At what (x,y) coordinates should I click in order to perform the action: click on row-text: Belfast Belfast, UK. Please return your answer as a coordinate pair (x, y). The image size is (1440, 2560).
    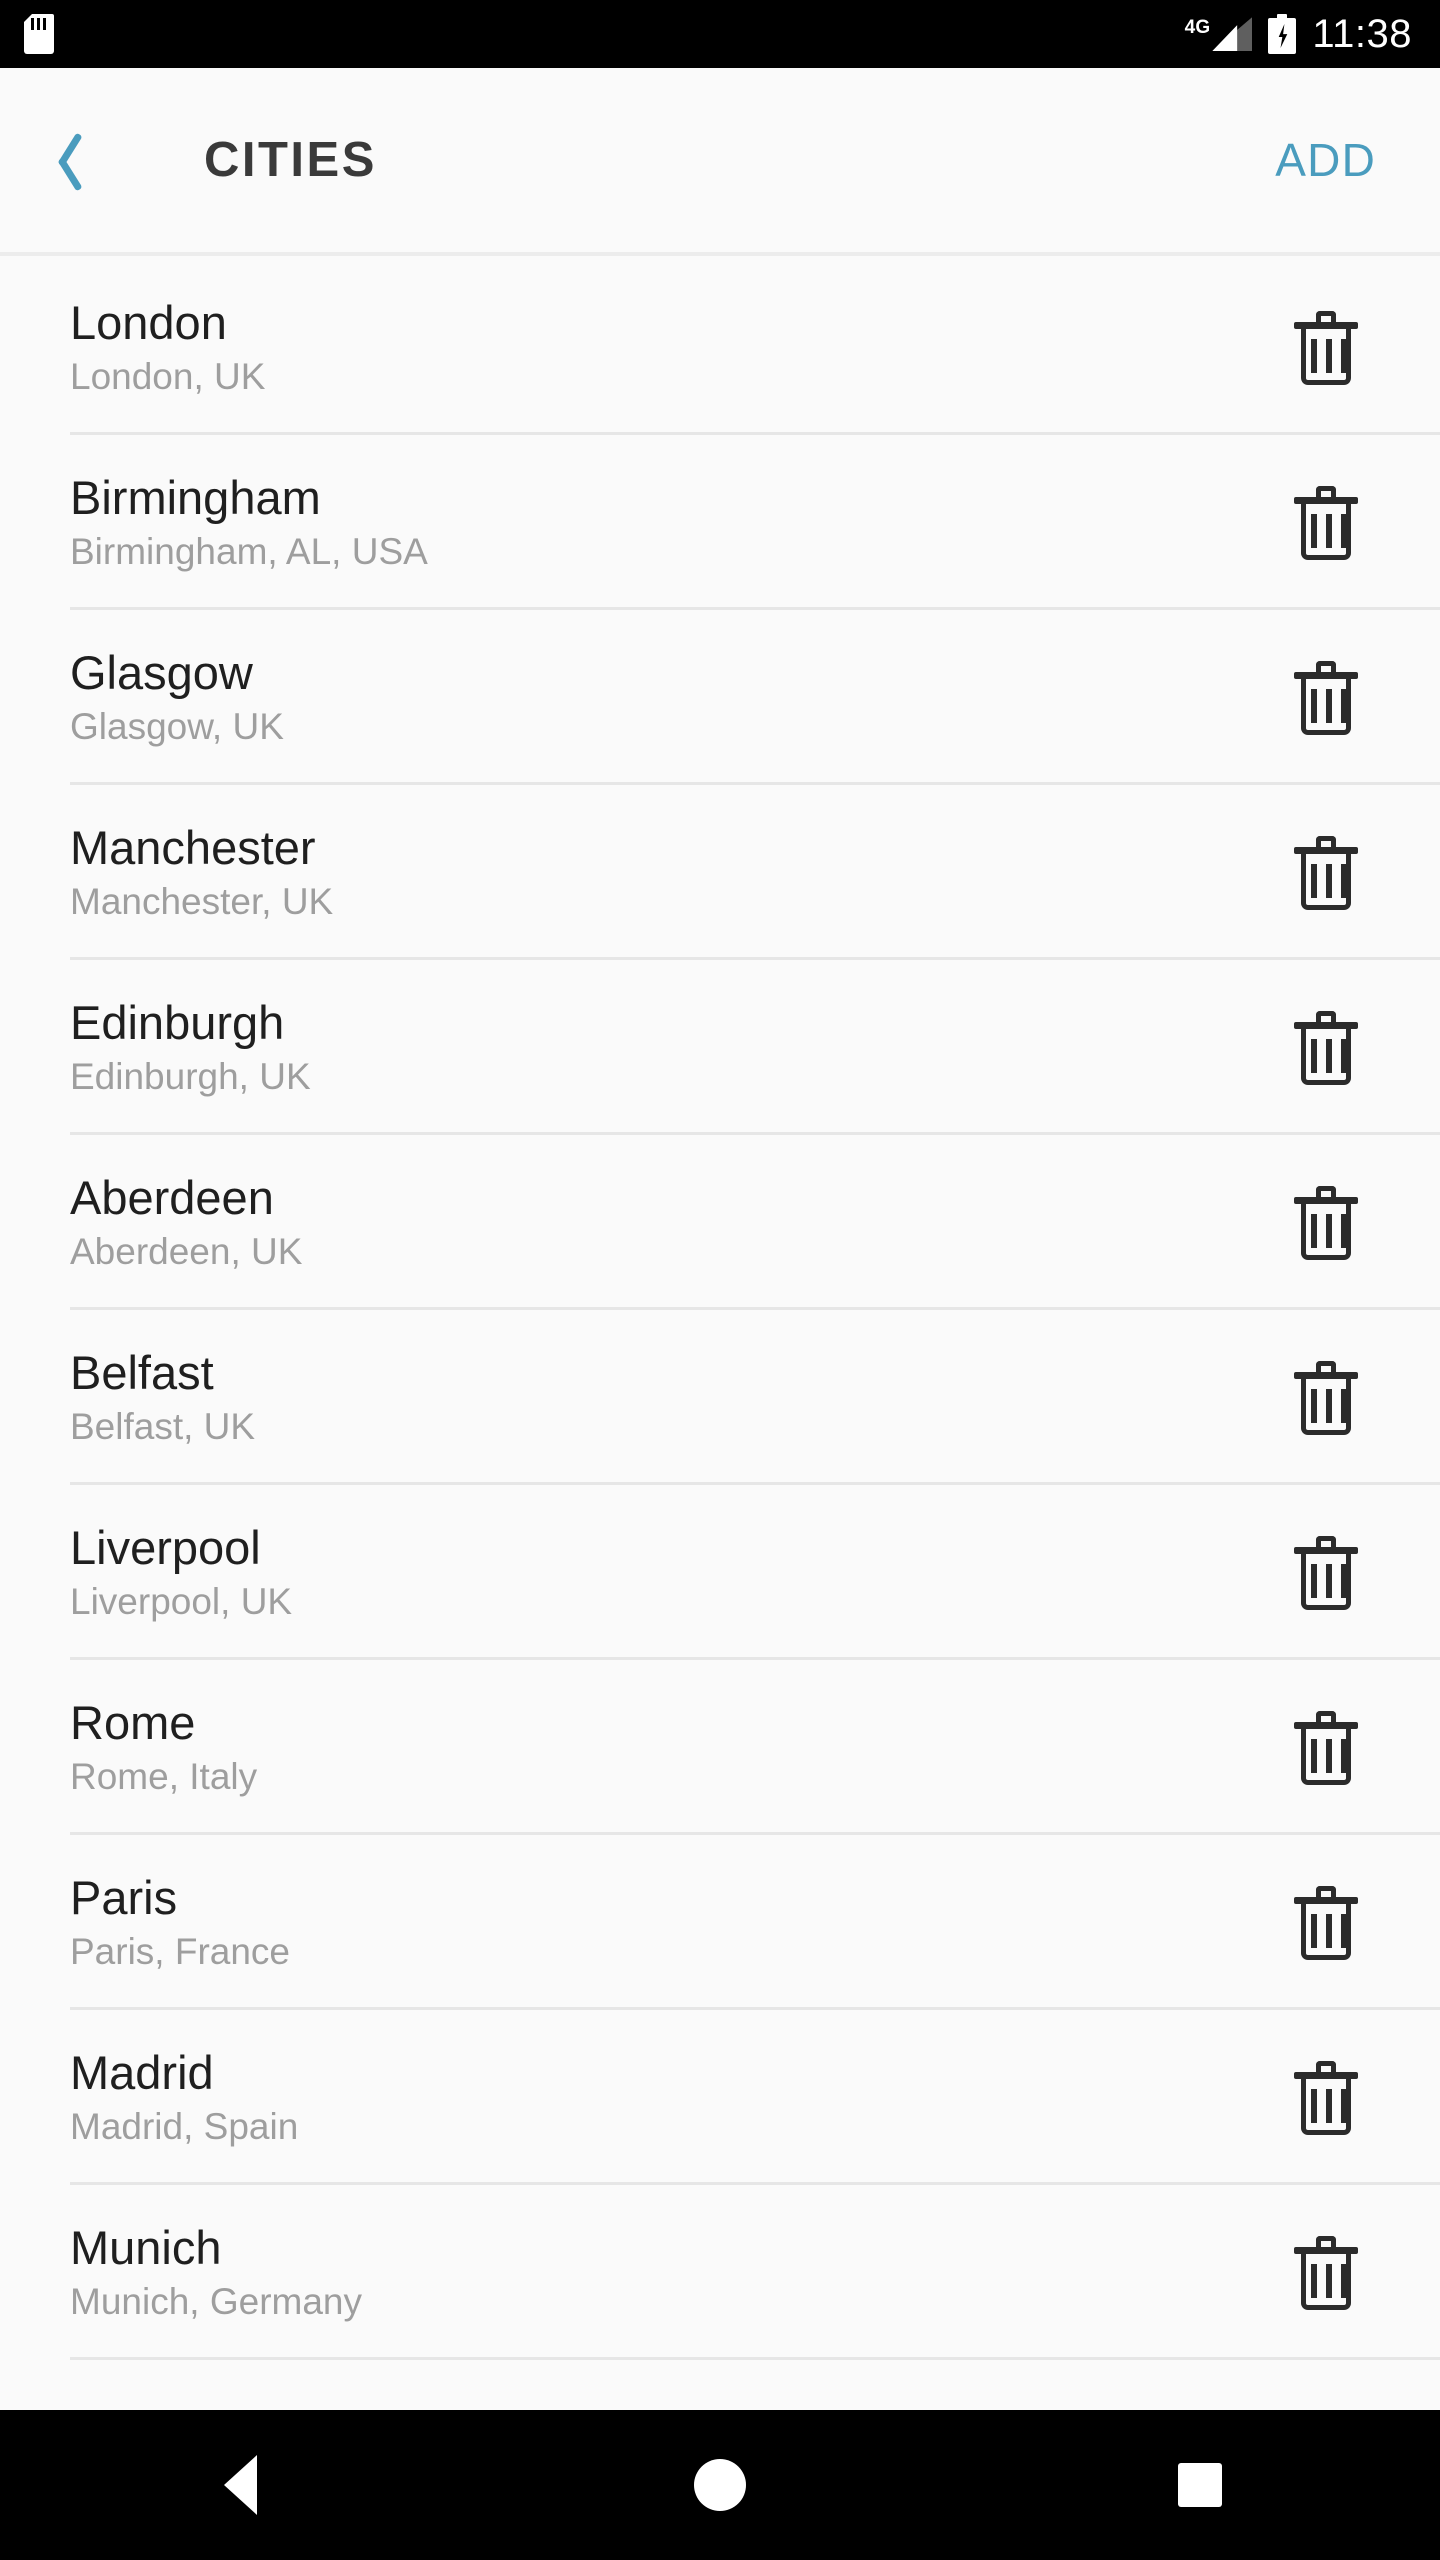
    Looking at the image, I should click on (682, 1396).